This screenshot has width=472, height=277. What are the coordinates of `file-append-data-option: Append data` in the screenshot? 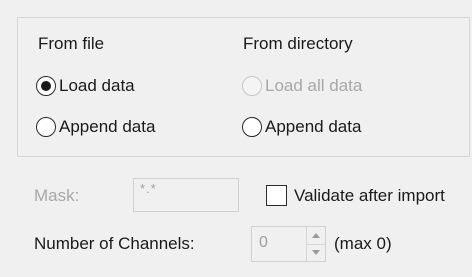 It's located at (95, 127).